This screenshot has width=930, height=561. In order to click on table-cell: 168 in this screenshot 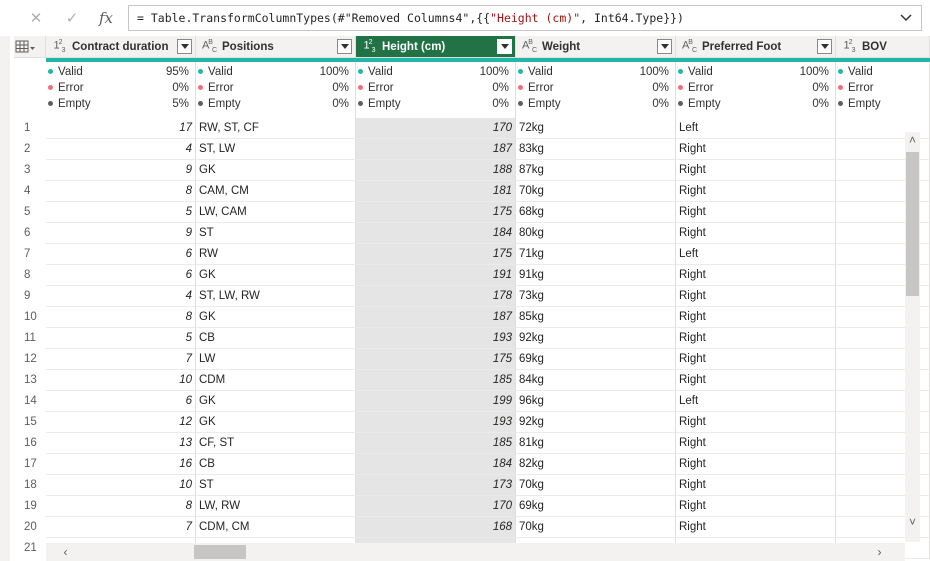, I will do `click(436, 527)`.